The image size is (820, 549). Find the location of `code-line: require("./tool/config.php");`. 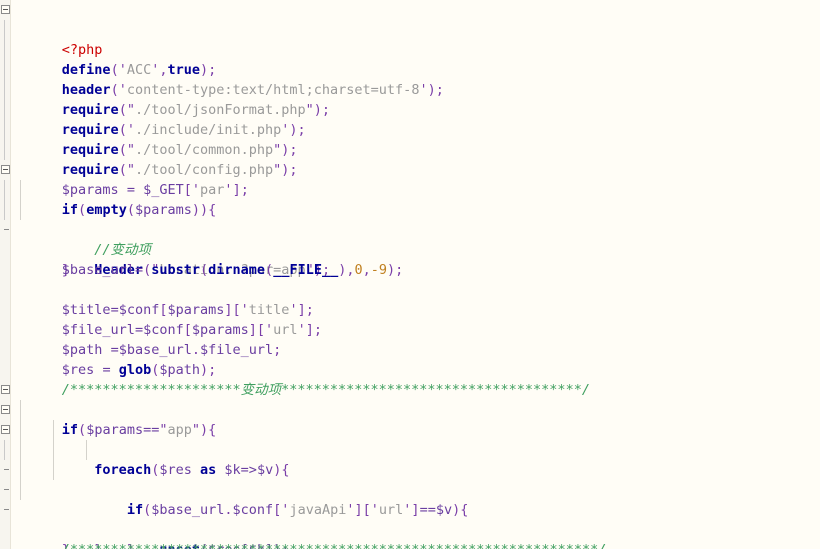

code-line: require("./tool/config.php"); is located at coordinates (410, 149).